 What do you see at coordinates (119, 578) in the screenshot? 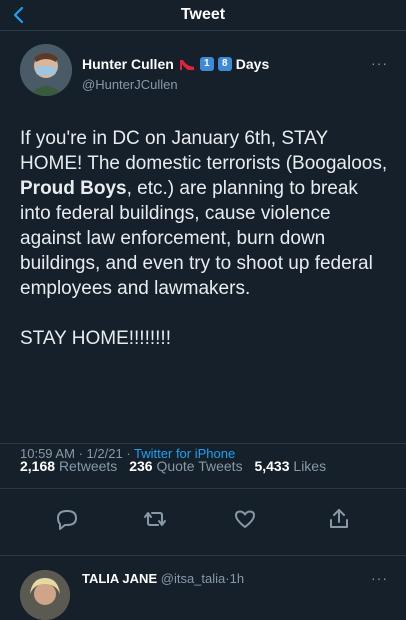
I see `reply-author-name: TALIA JANE` at bounding box center [119, 578].